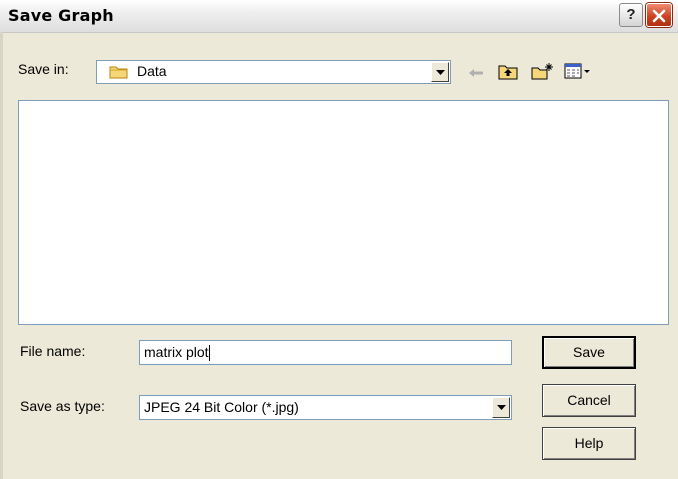 This screenshot has width=678, height=479. What do you see at coordinates (176, 352) in the screenshot?
I see `file-name-value: matrix plot` at bounding box center [176, 352].